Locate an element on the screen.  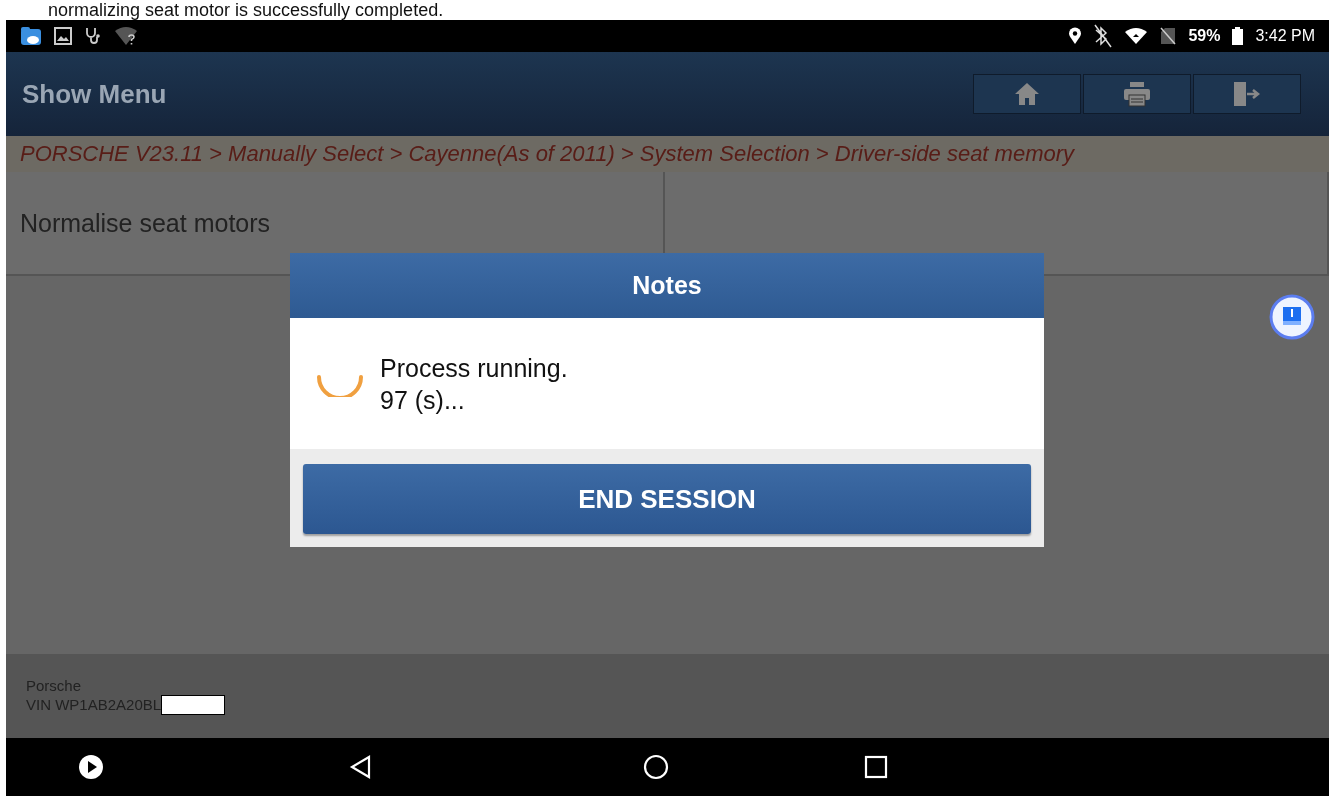
exit-button is located at coordinates (1247, 94).